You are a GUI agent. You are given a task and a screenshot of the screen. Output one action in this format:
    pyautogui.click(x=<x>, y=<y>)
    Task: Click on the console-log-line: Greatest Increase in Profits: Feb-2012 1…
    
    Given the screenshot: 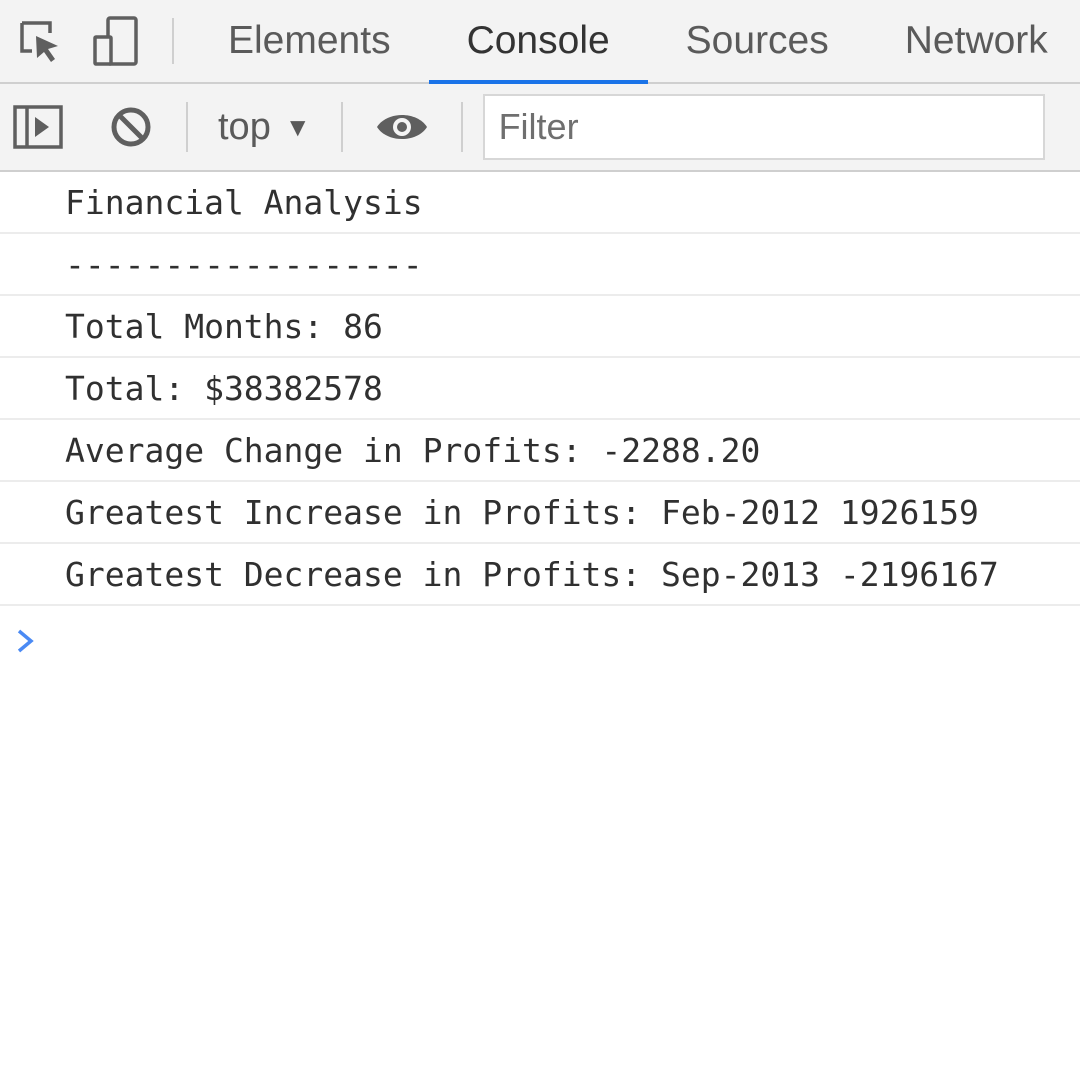 What is the action you would take?
    pyautogui.click(x=540, y=513)
    